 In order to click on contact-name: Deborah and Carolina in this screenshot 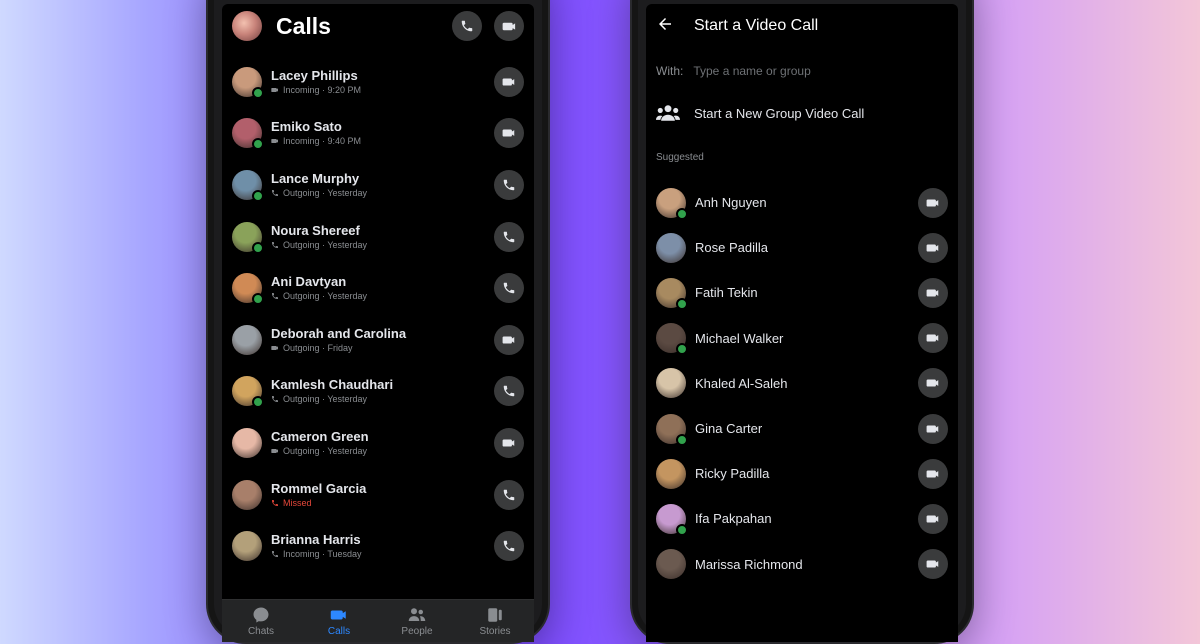, I will do `click(339, 333)`.